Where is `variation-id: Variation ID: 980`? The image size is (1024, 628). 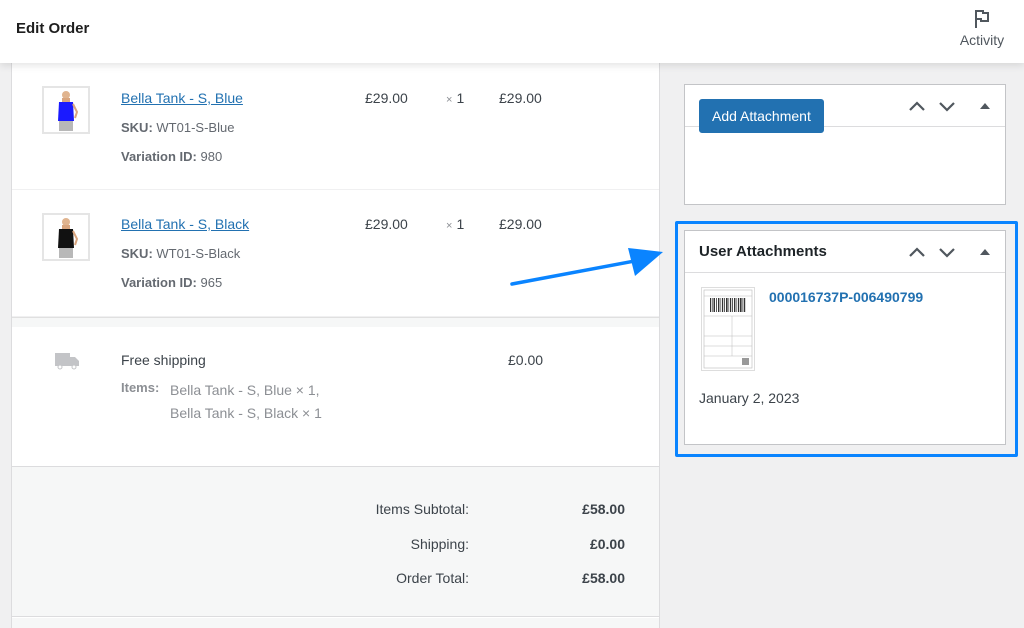
variation-id: Variation ID: 980 is located at coordinates (171, 156).